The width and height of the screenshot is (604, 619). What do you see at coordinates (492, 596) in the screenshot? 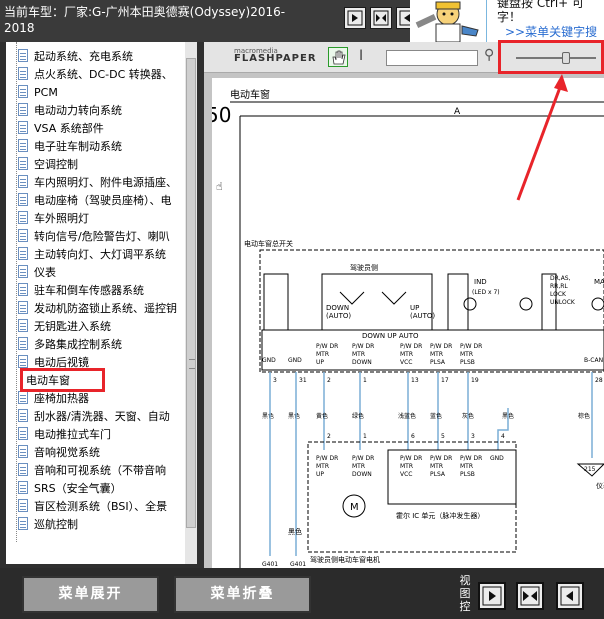
I see `view-right-button` at bounding box center [492, 596].